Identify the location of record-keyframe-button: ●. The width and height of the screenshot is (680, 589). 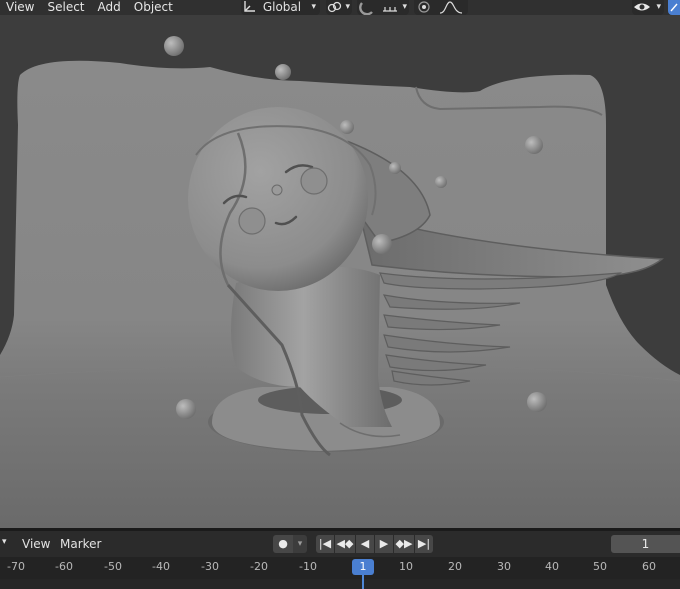
(283, 544).